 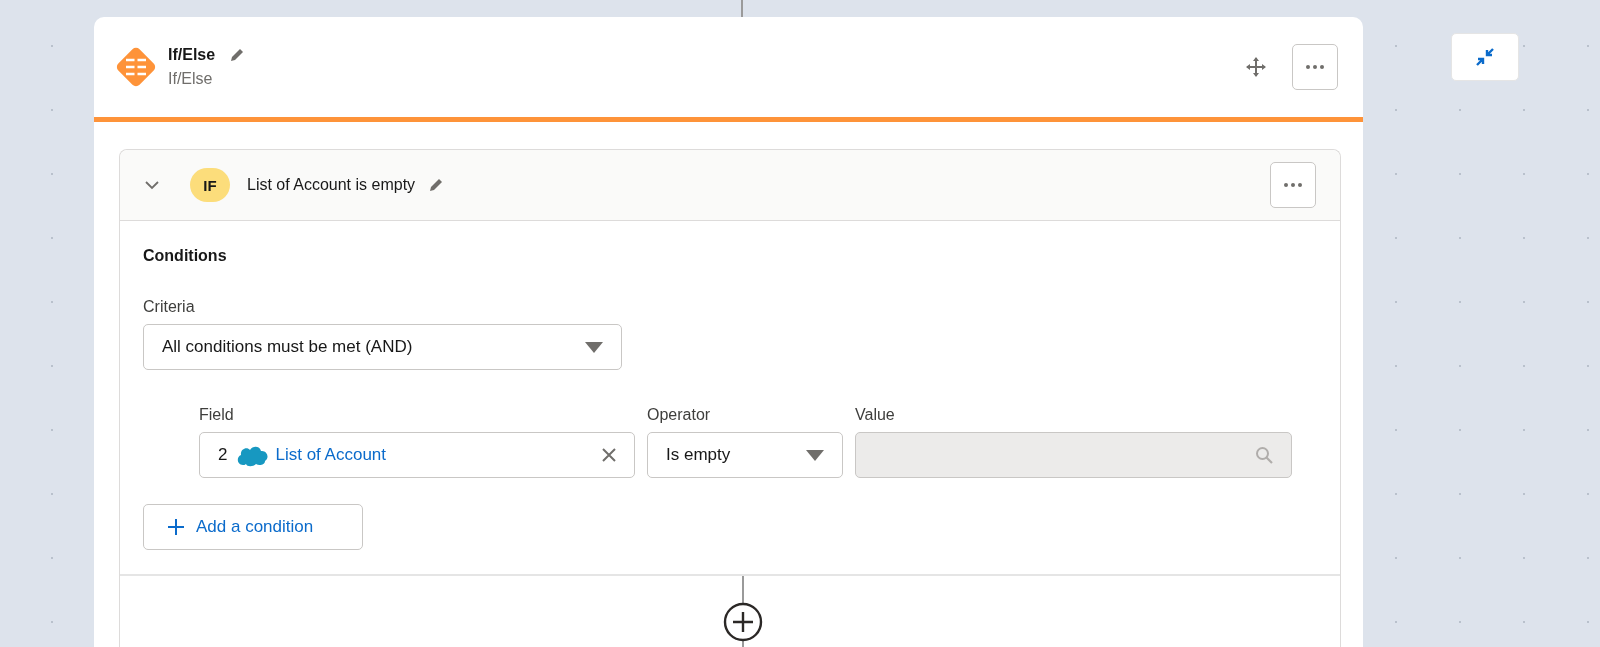 I want to click on operator-dropdown: Is empty, so click(x=745, y=455).